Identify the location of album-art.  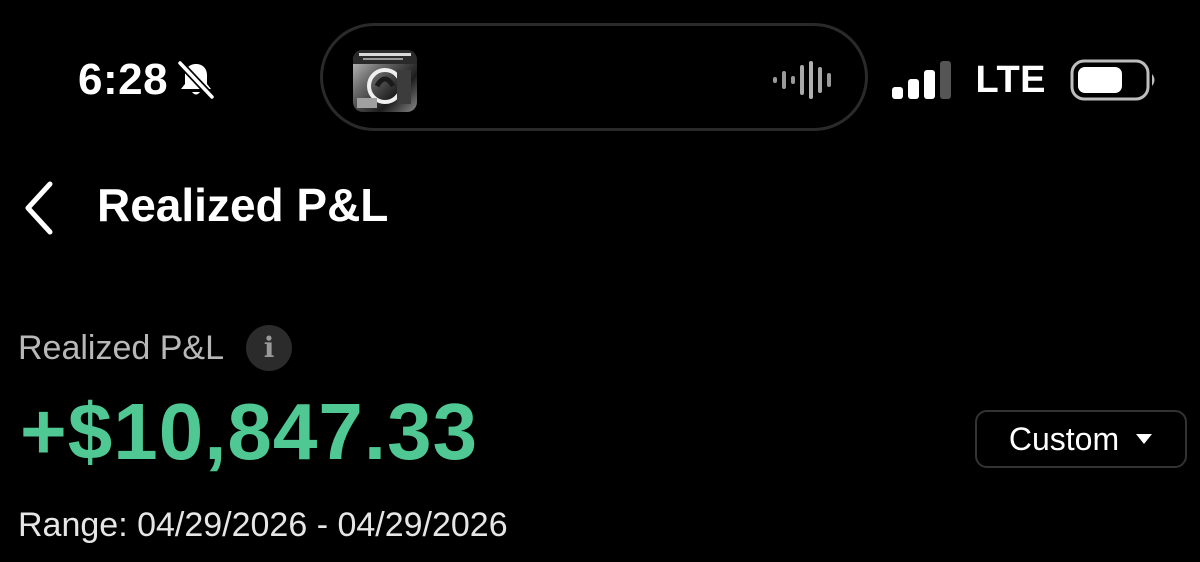
(385, 81).